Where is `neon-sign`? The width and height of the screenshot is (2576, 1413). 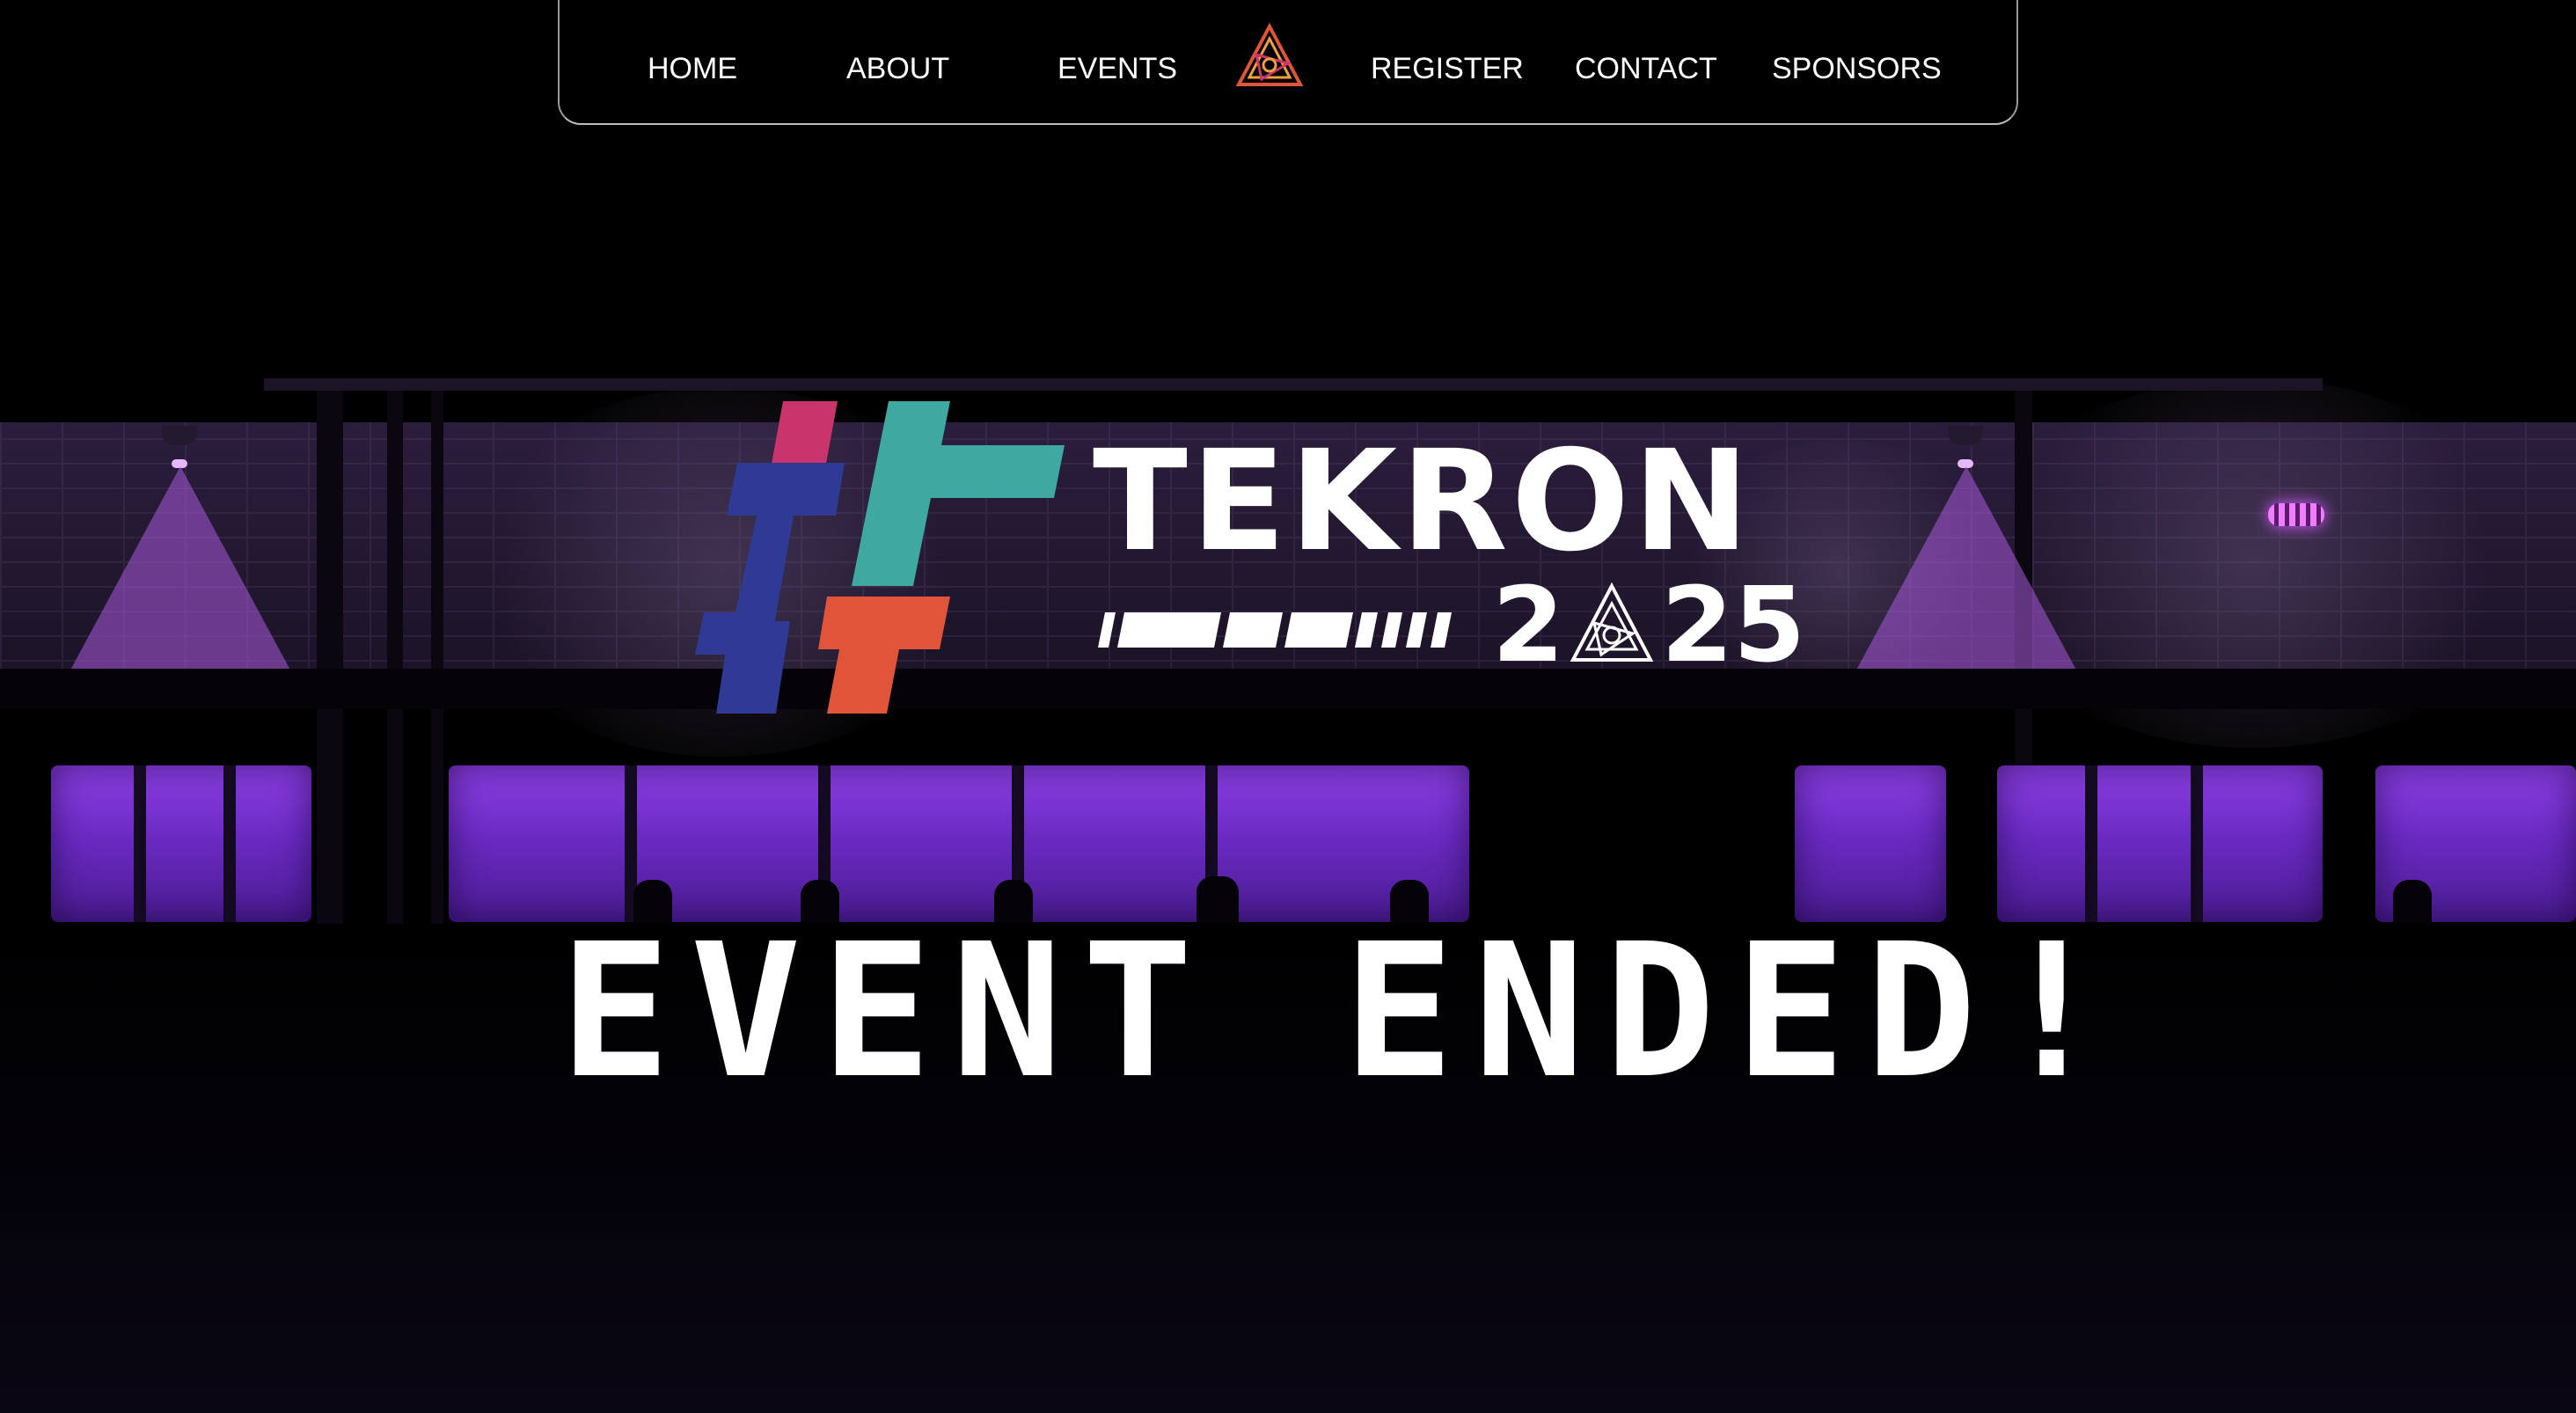
neon-sign is located at coordinates (2296, 514).